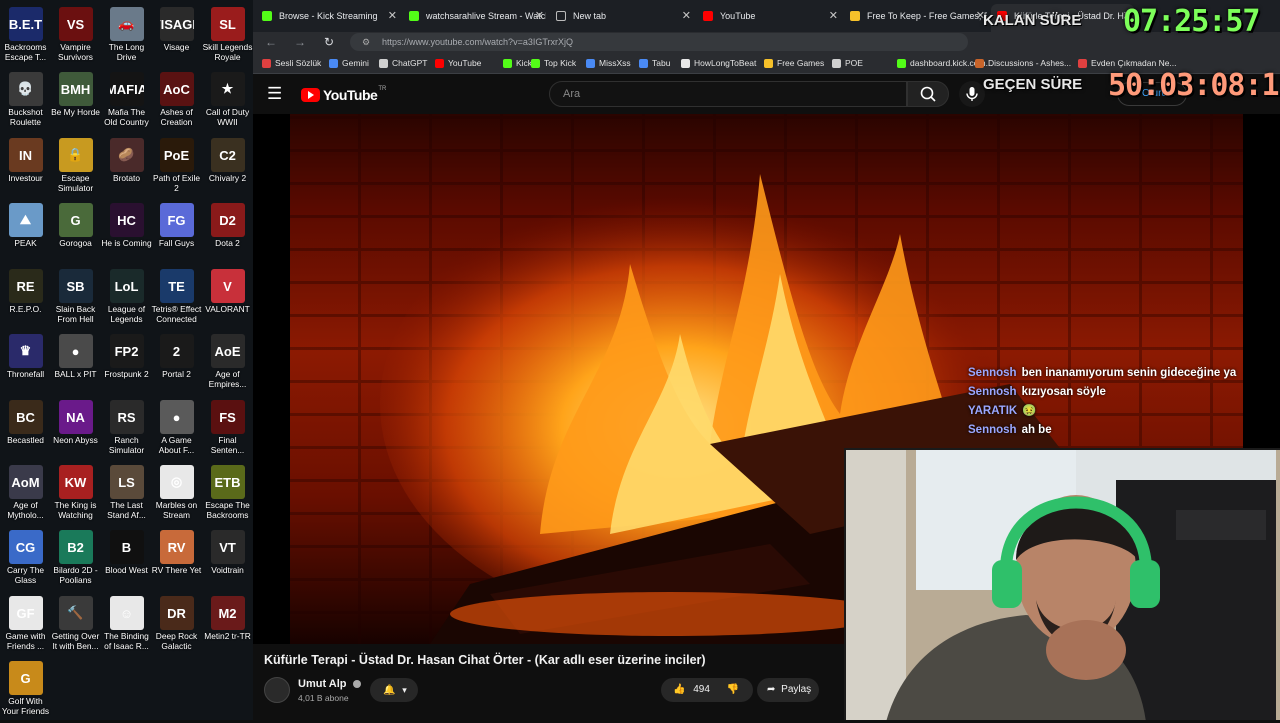 Image resolution: width=1280 pixels, height=723 pixels. What do you see at coordinates (621, 16) in the screenshot?
I see `tab-new-tab: New tab ✕` at bounding box center [621, 16].